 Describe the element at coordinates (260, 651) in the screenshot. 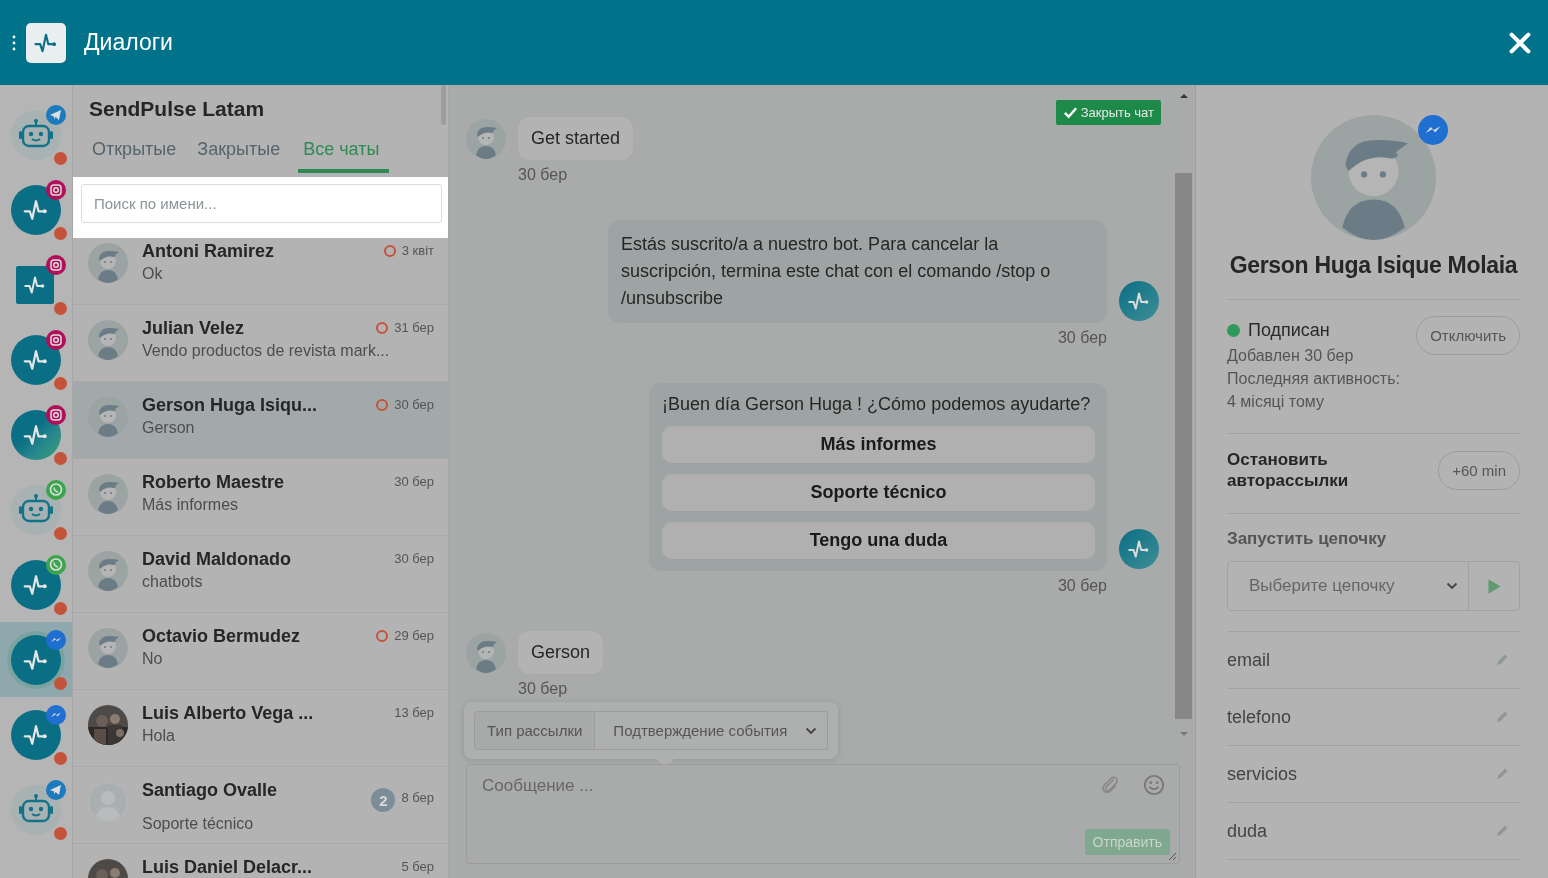

I see `chat-item: Octavio Bermudez 29 бер No` at that location.